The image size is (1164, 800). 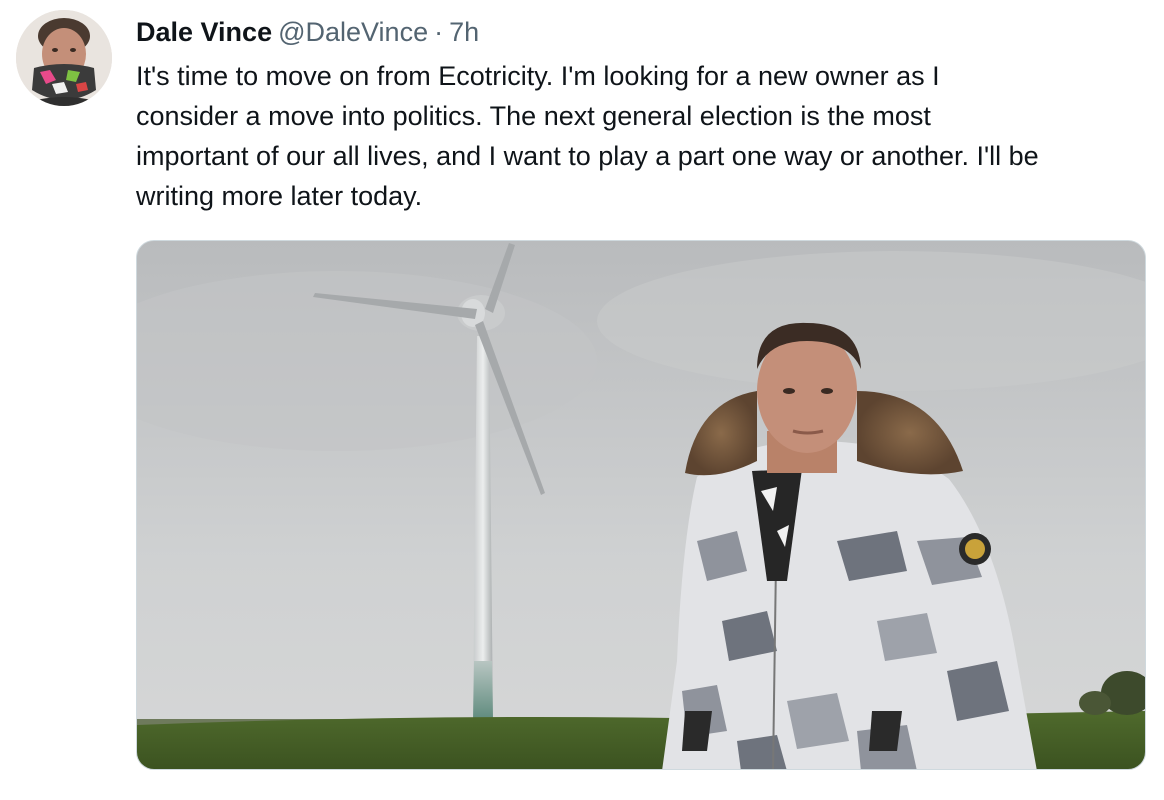 I want to click on display-name: Dale Vince, so click(x=204, y=32).